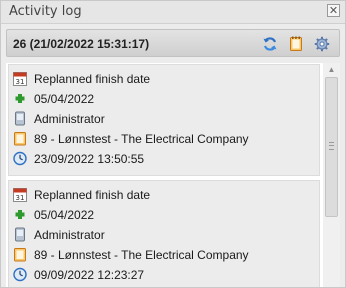 This screenshot has height=288, width=346. What do you see at coordinates (89, 275) in the screenshot?
I see `entry-timestamp: 09/09/2022 12:23:27` at bounding box center [89, 275].